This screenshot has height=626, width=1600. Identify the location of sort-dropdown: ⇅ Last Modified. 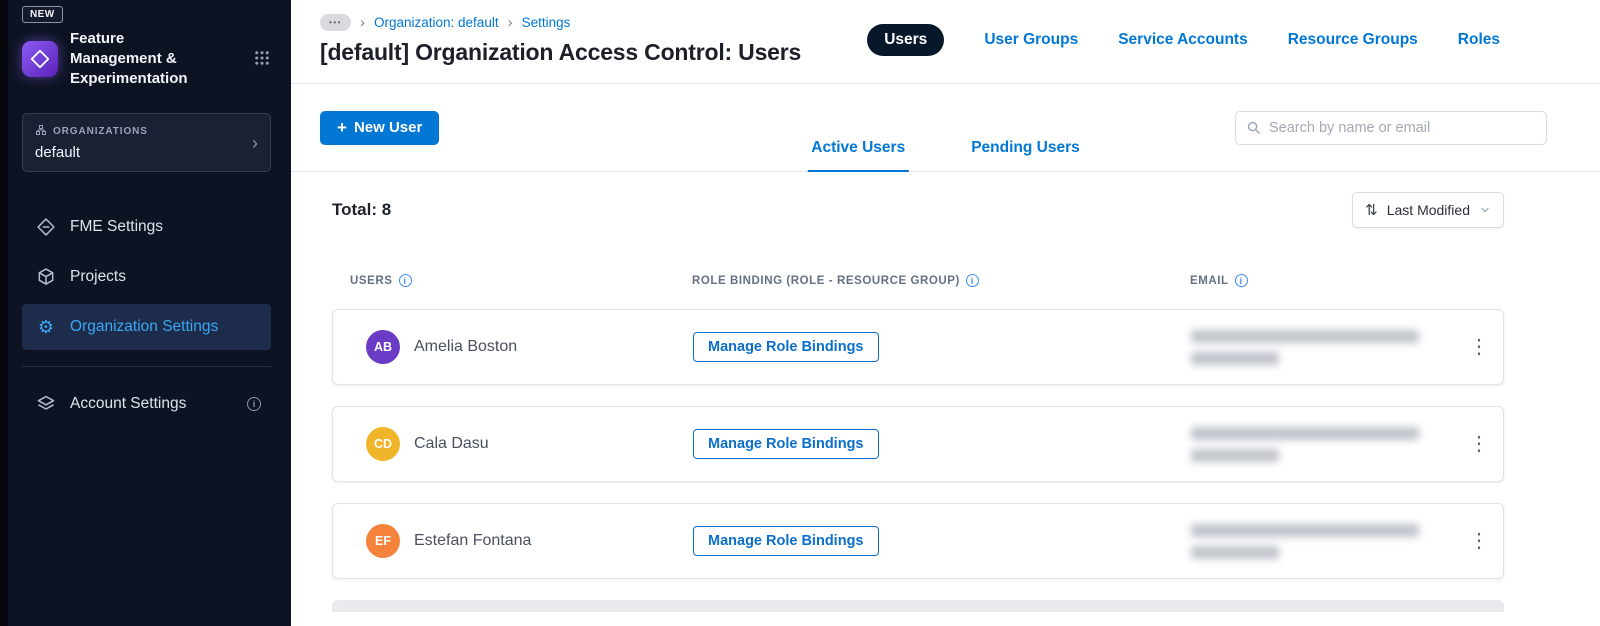
(1428, 210).